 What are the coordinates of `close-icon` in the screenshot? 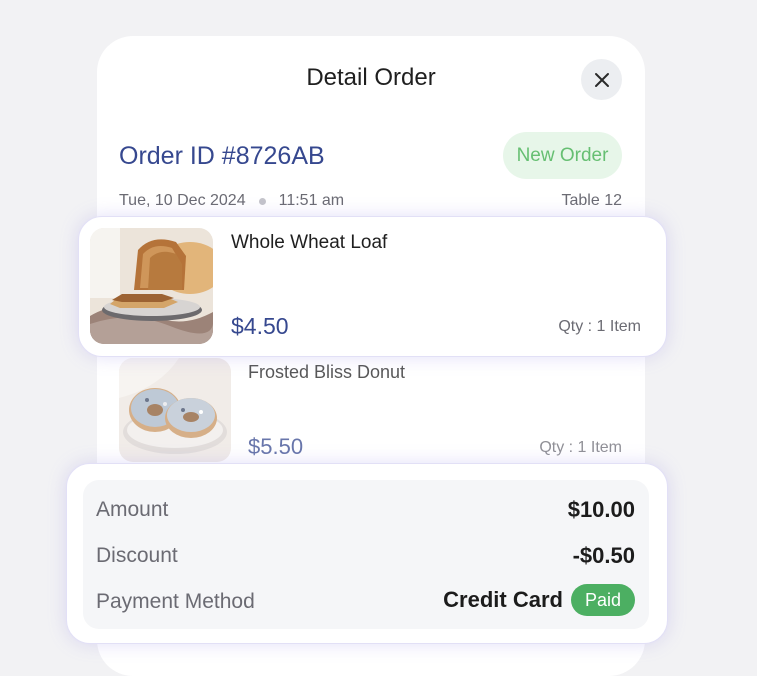 It's located at (601, 79).